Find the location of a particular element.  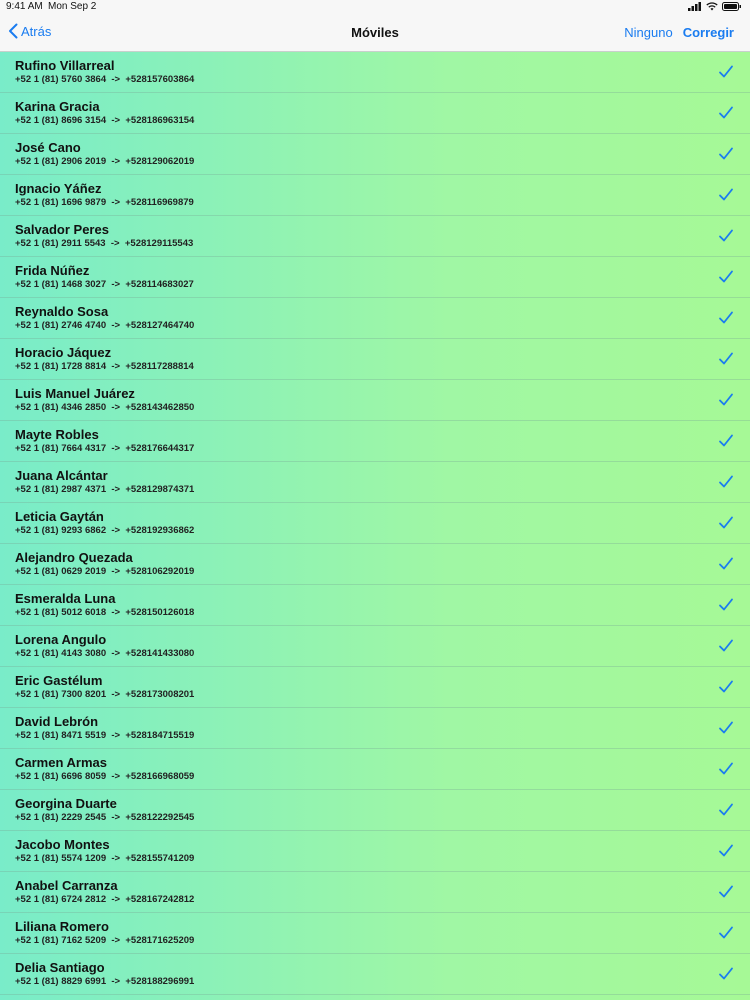

contact-name: Liliana Romero is located at coordinates (62, 926).